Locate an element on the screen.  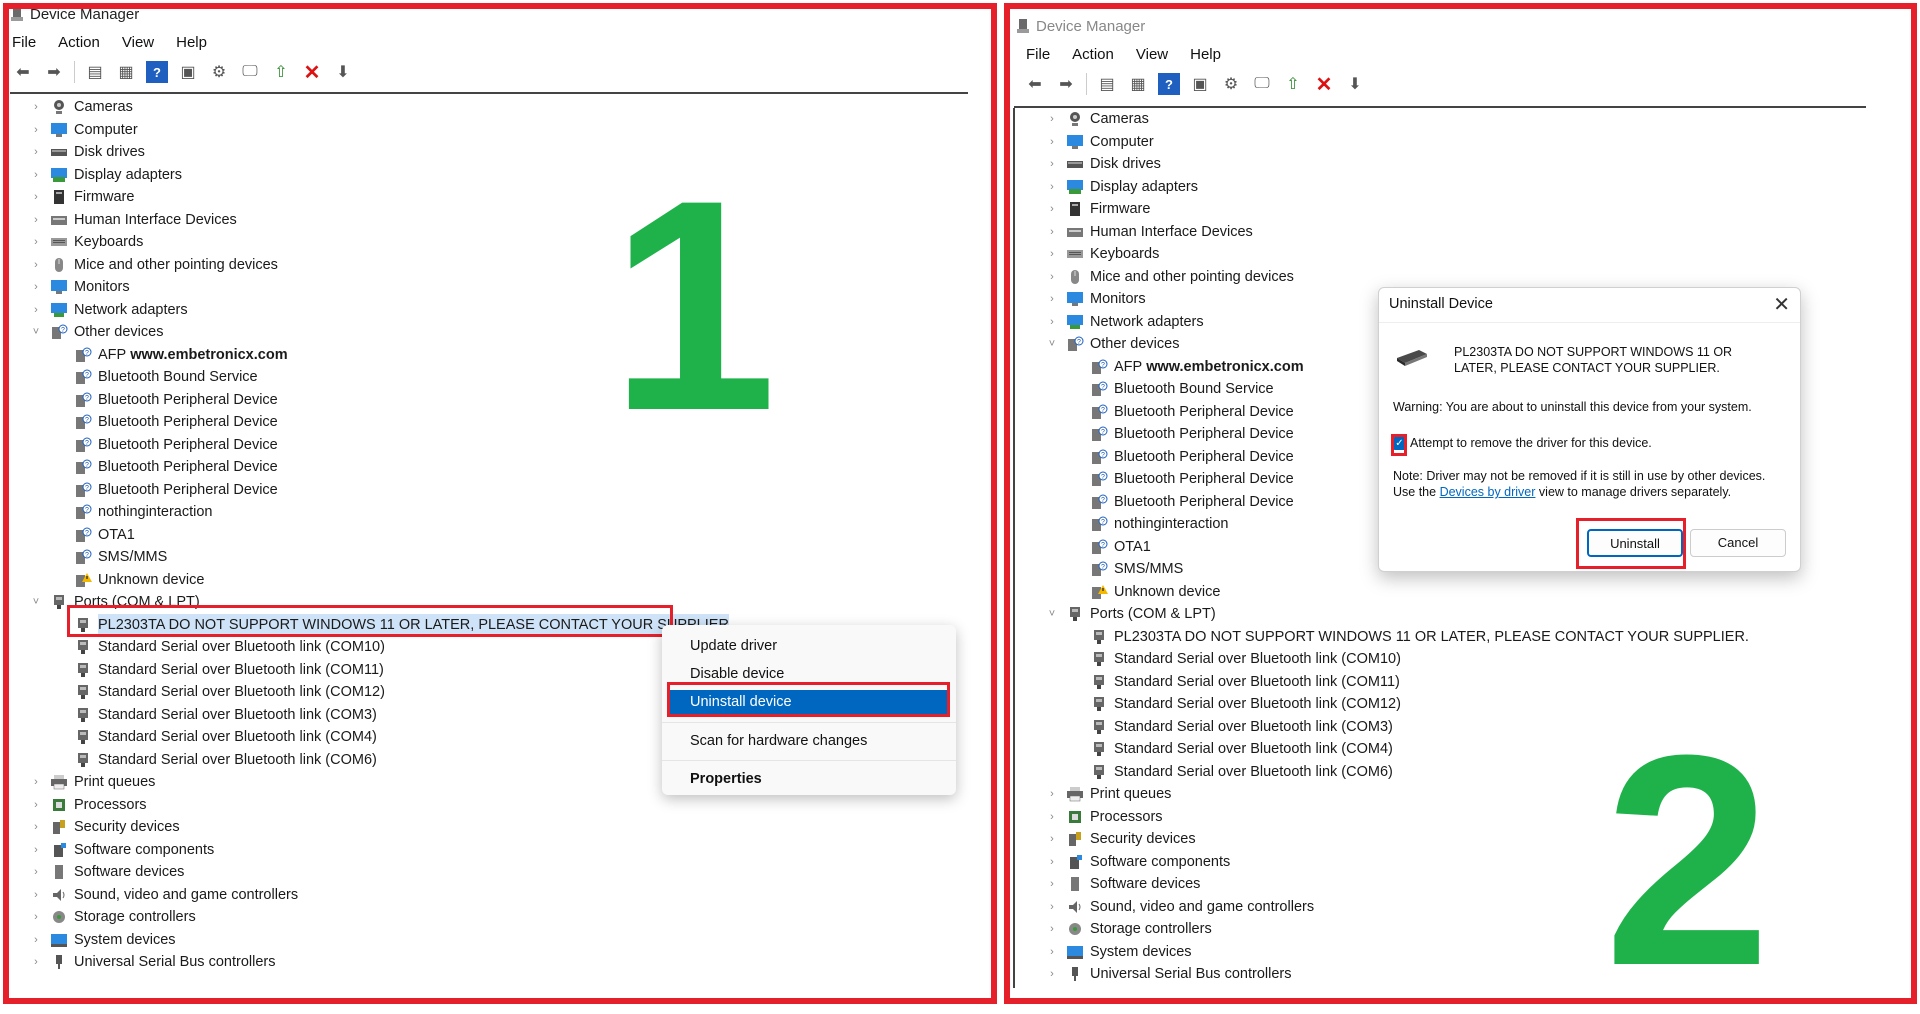
tree-category: › Human Interface Devices is located at coordinates (1397, 232).